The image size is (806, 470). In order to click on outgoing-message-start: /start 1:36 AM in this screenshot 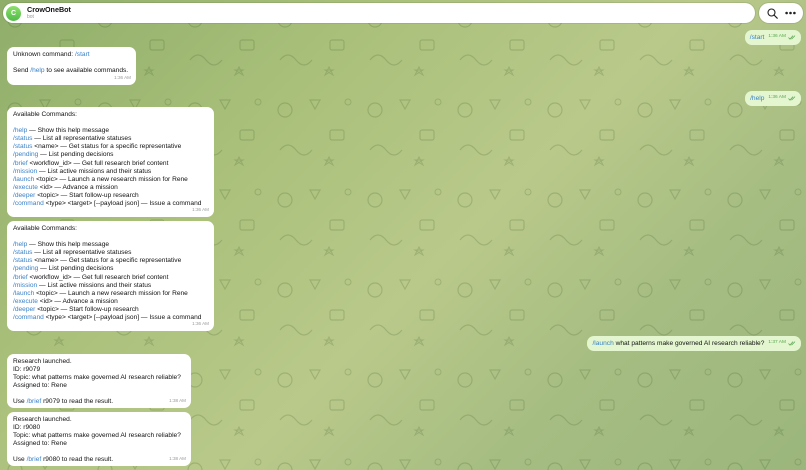, I will do `click(772, 37)`.